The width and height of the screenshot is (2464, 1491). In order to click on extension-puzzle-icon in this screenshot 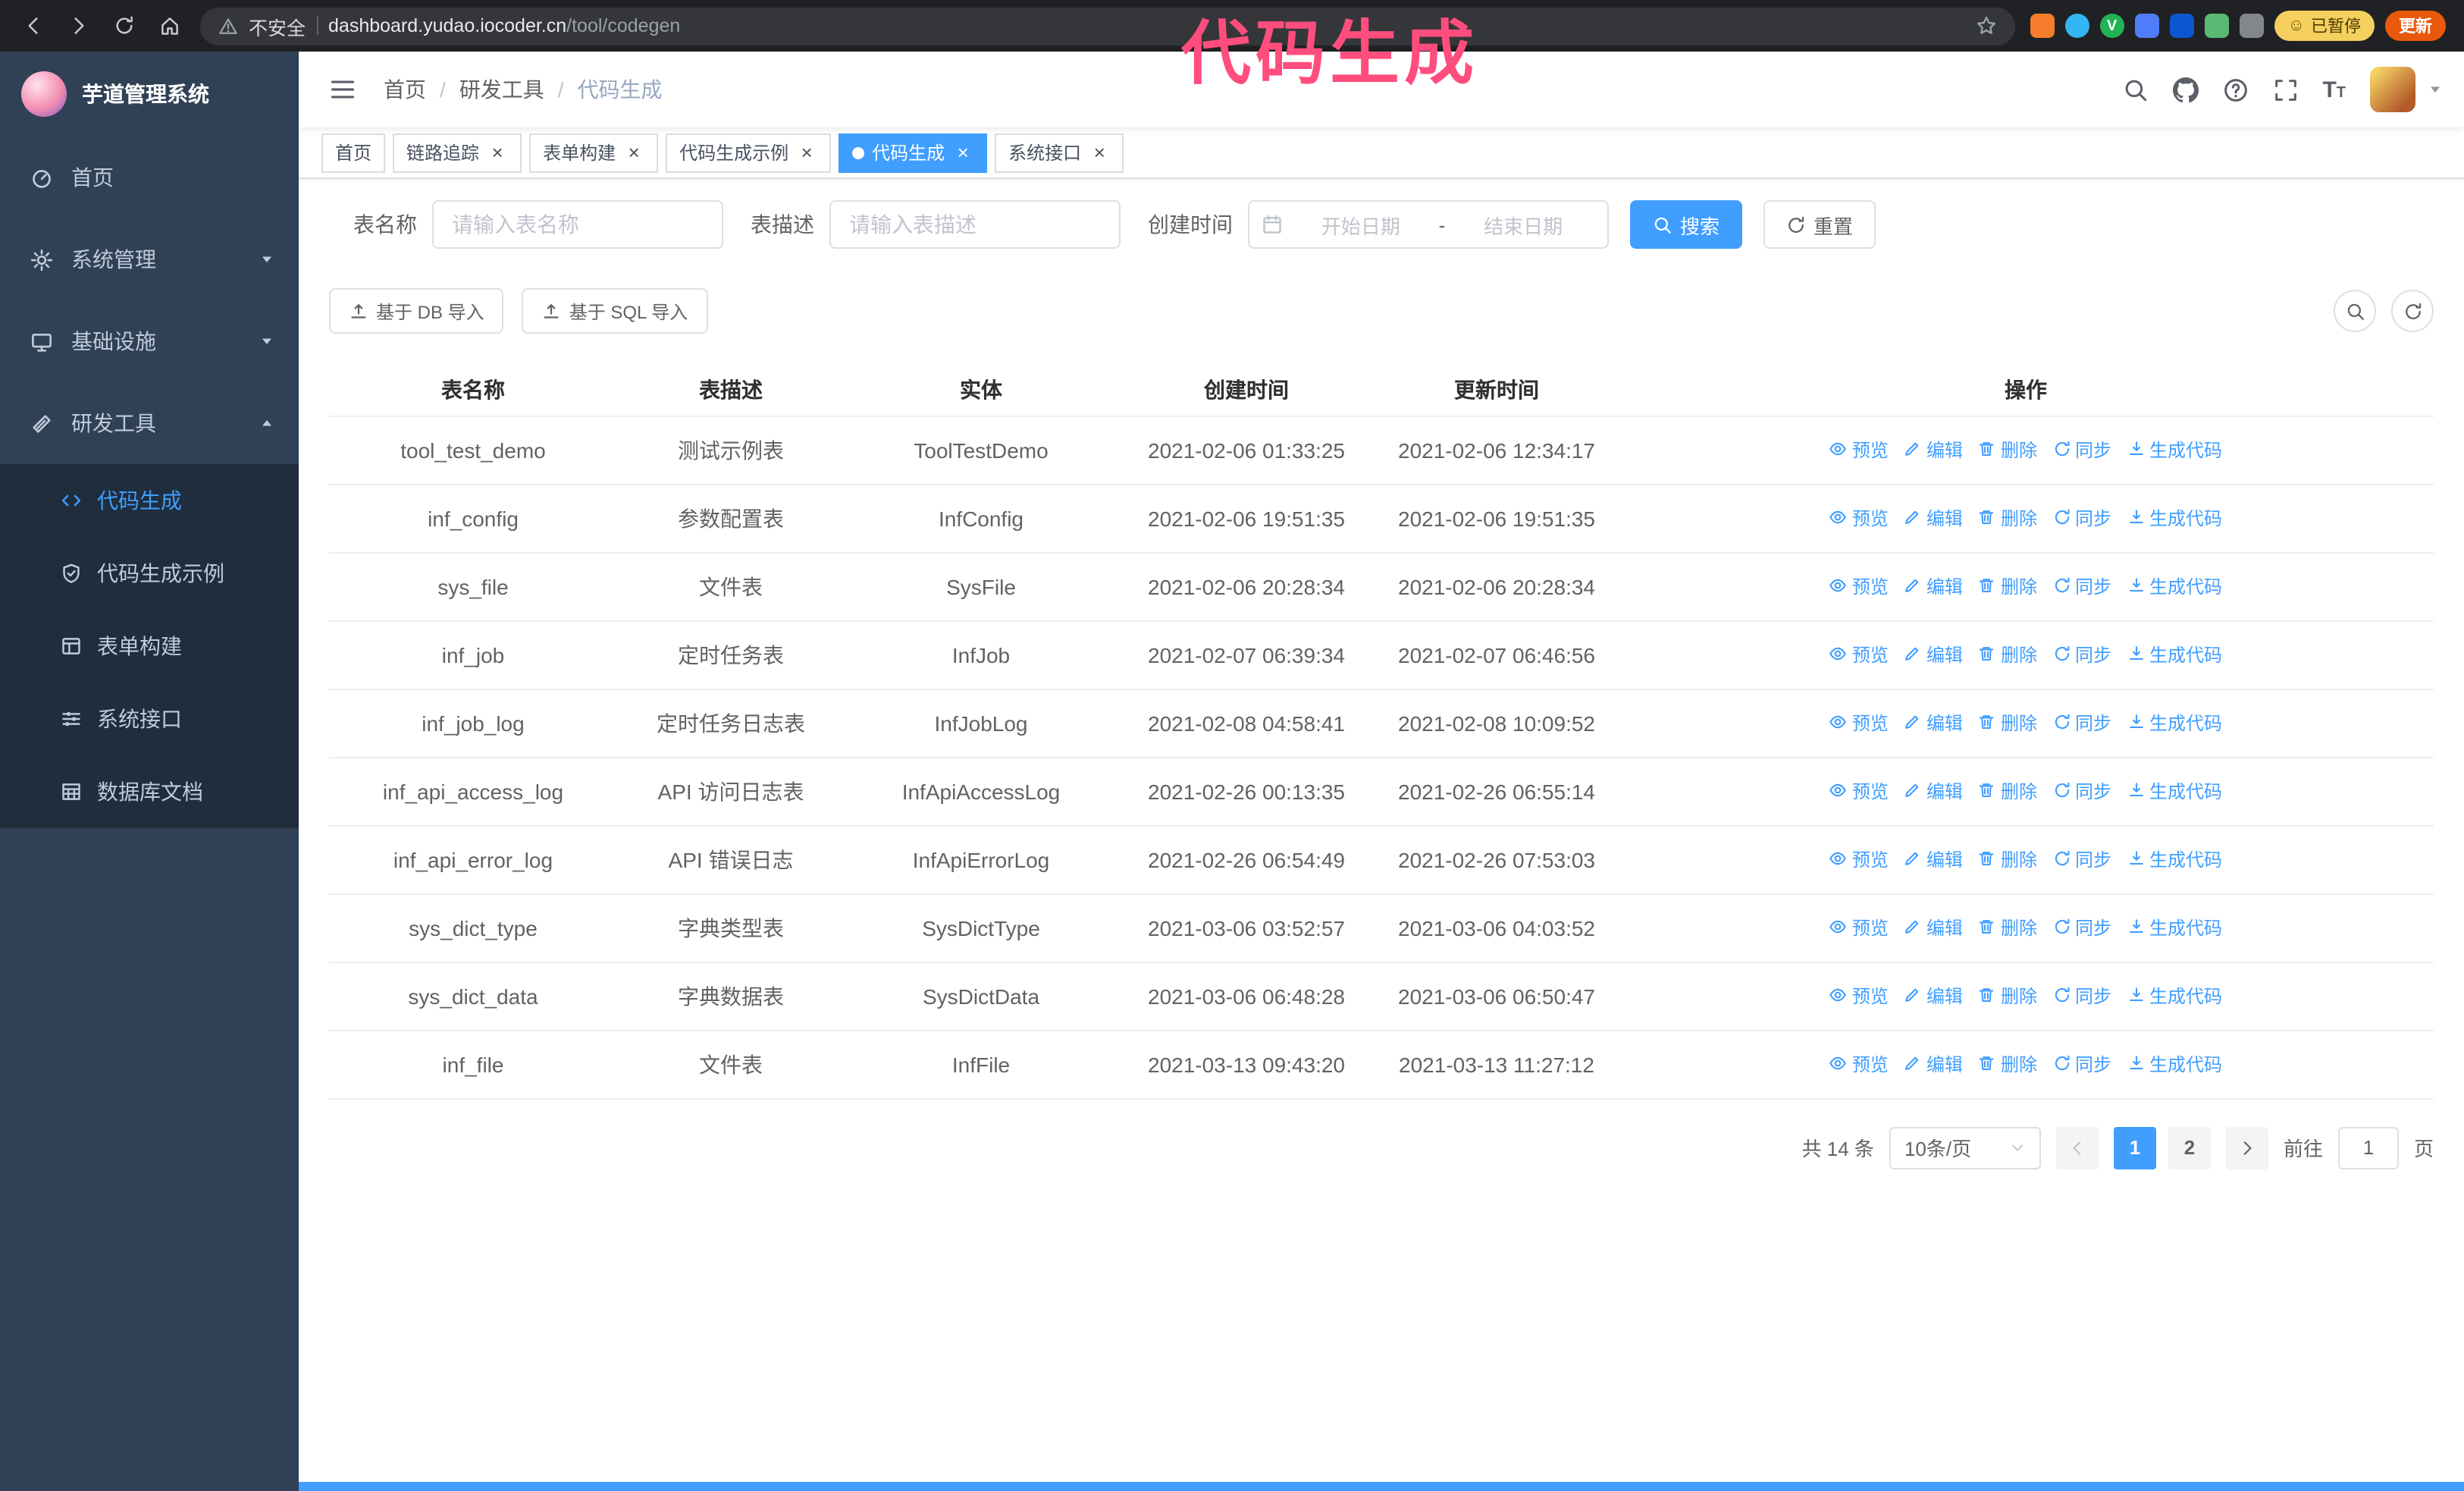, I will do `click(2251, 26)`.